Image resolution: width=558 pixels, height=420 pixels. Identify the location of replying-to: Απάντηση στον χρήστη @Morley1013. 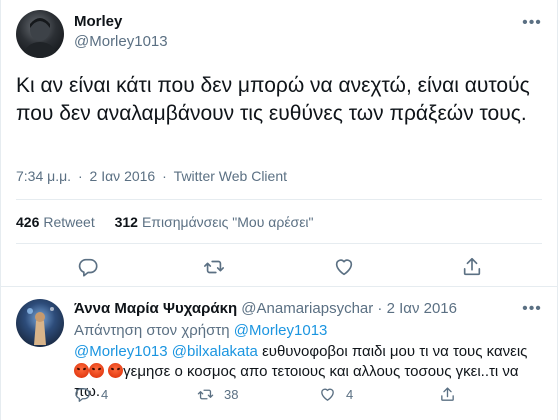
(200, 330).